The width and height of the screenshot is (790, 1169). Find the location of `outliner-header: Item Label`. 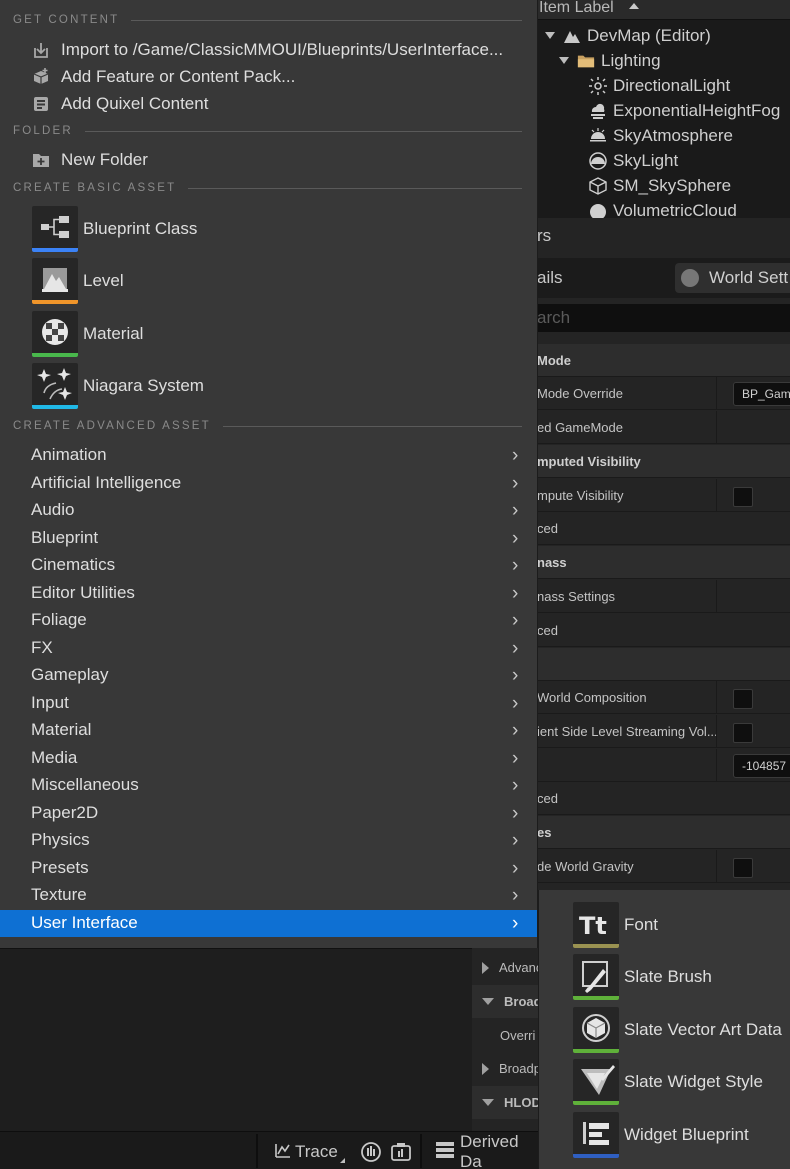

outliner-header: Item Label is located at coordinates (663, 10).